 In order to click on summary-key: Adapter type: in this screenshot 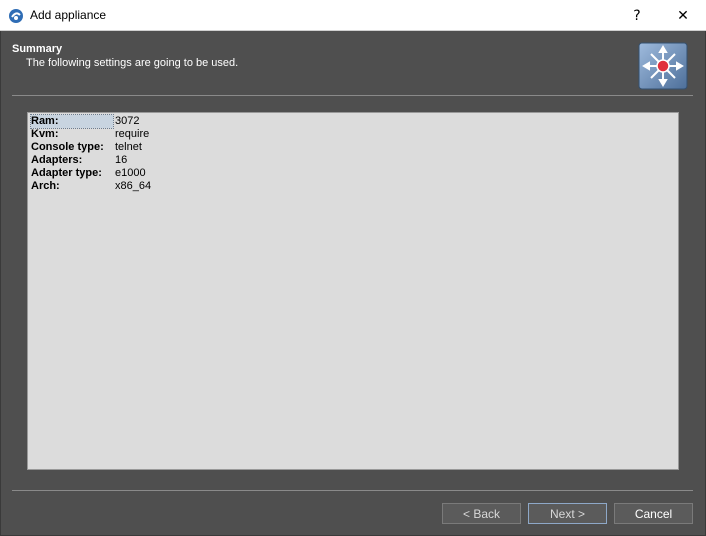, I will do `click(66, 173)`.